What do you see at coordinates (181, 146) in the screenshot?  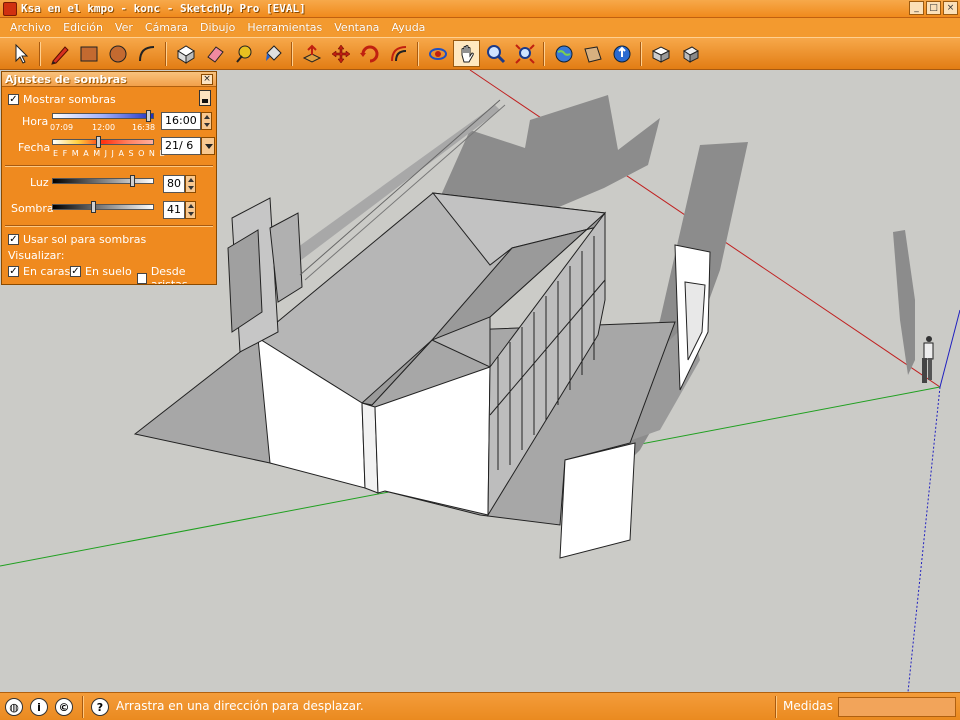 I see `date-input: 21/ 6` at bounding box center [181, 146].